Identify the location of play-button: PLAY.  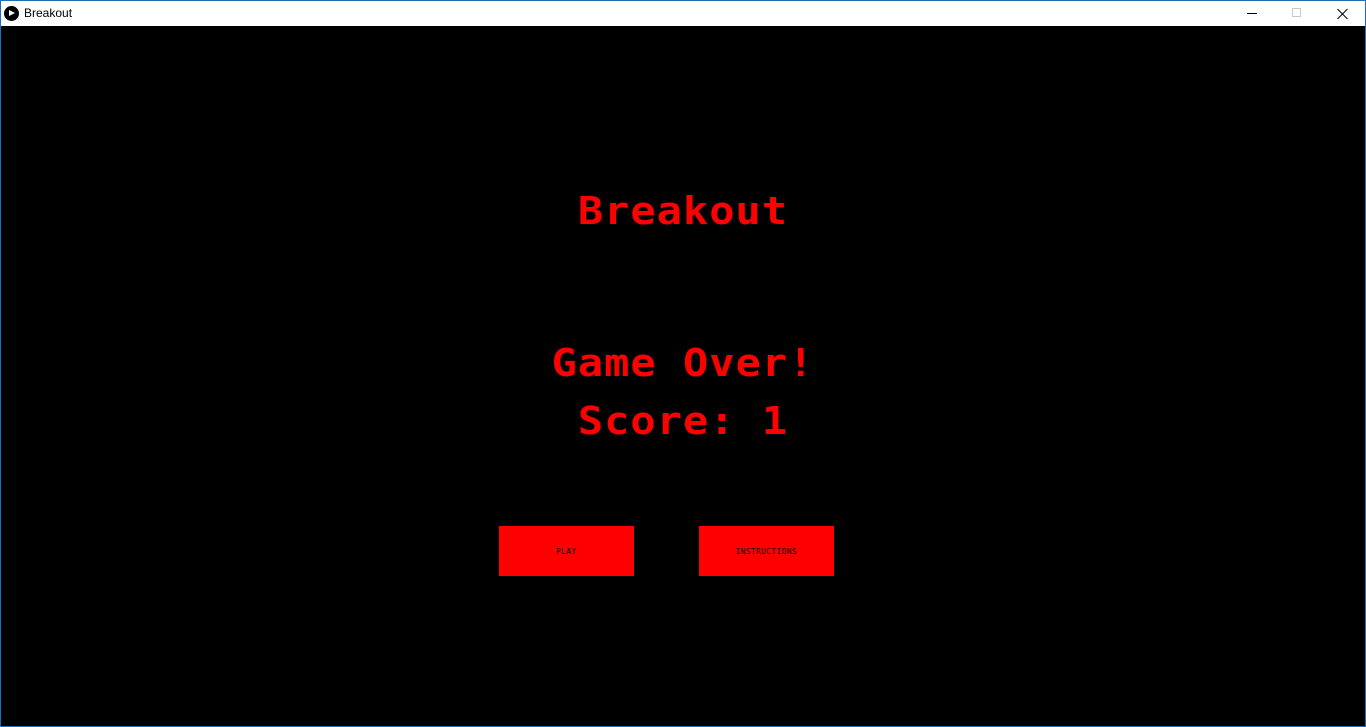
(566, 551).